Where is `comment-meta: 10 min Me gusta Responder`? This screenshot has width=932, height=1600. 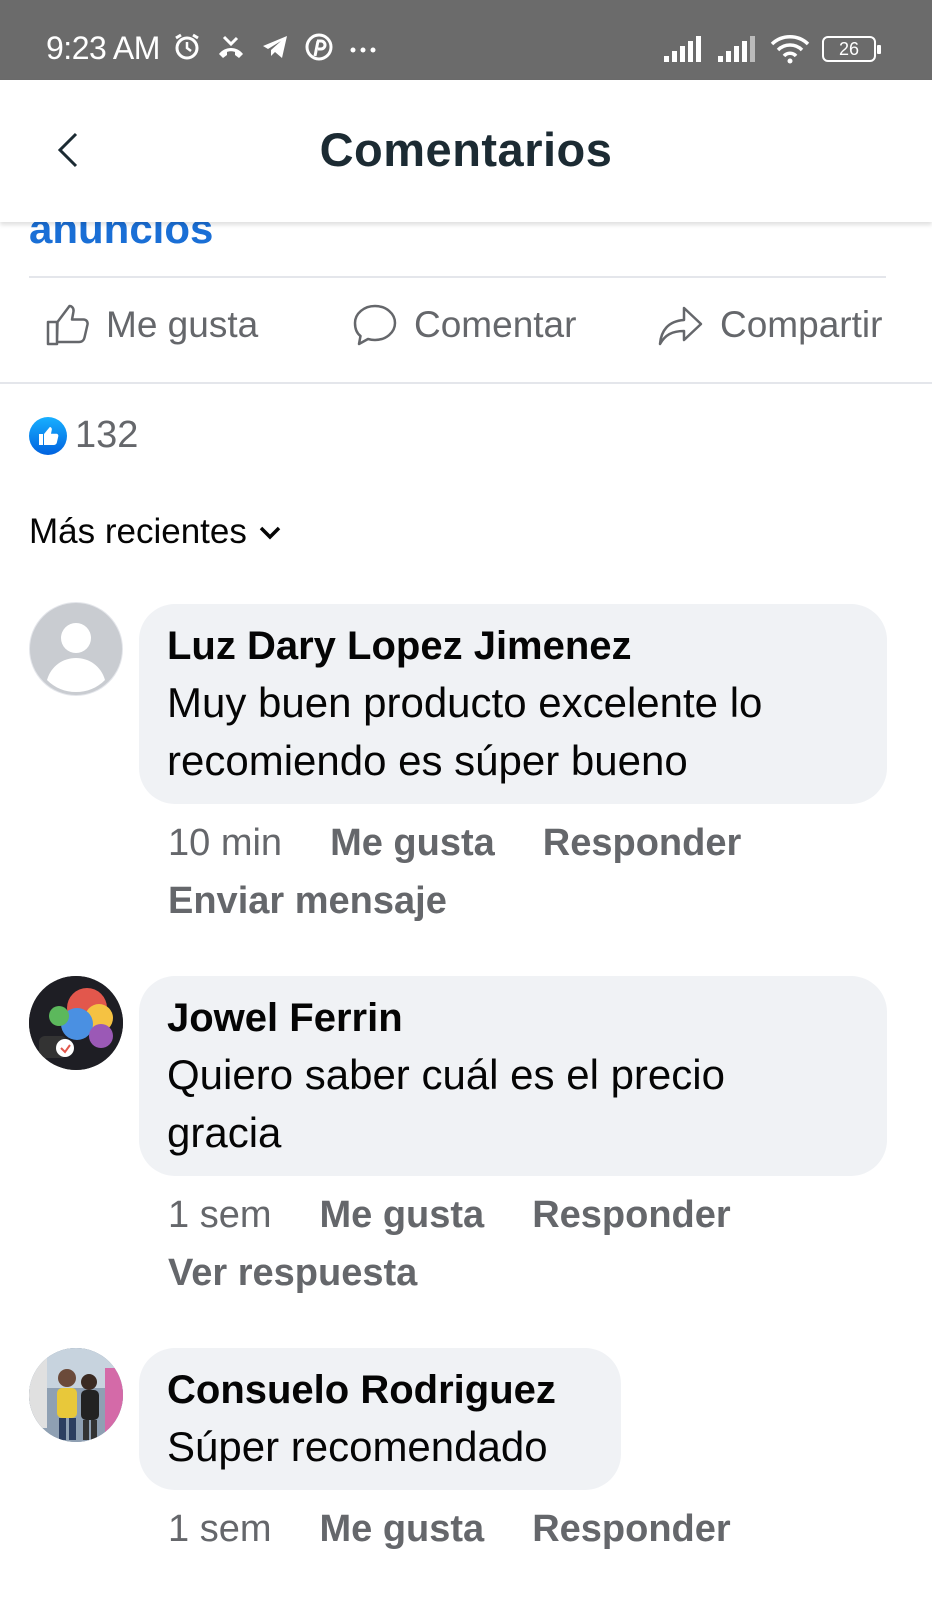 comment-meta: 10 min Me gusta Responder is located at coordinates (454, 843).